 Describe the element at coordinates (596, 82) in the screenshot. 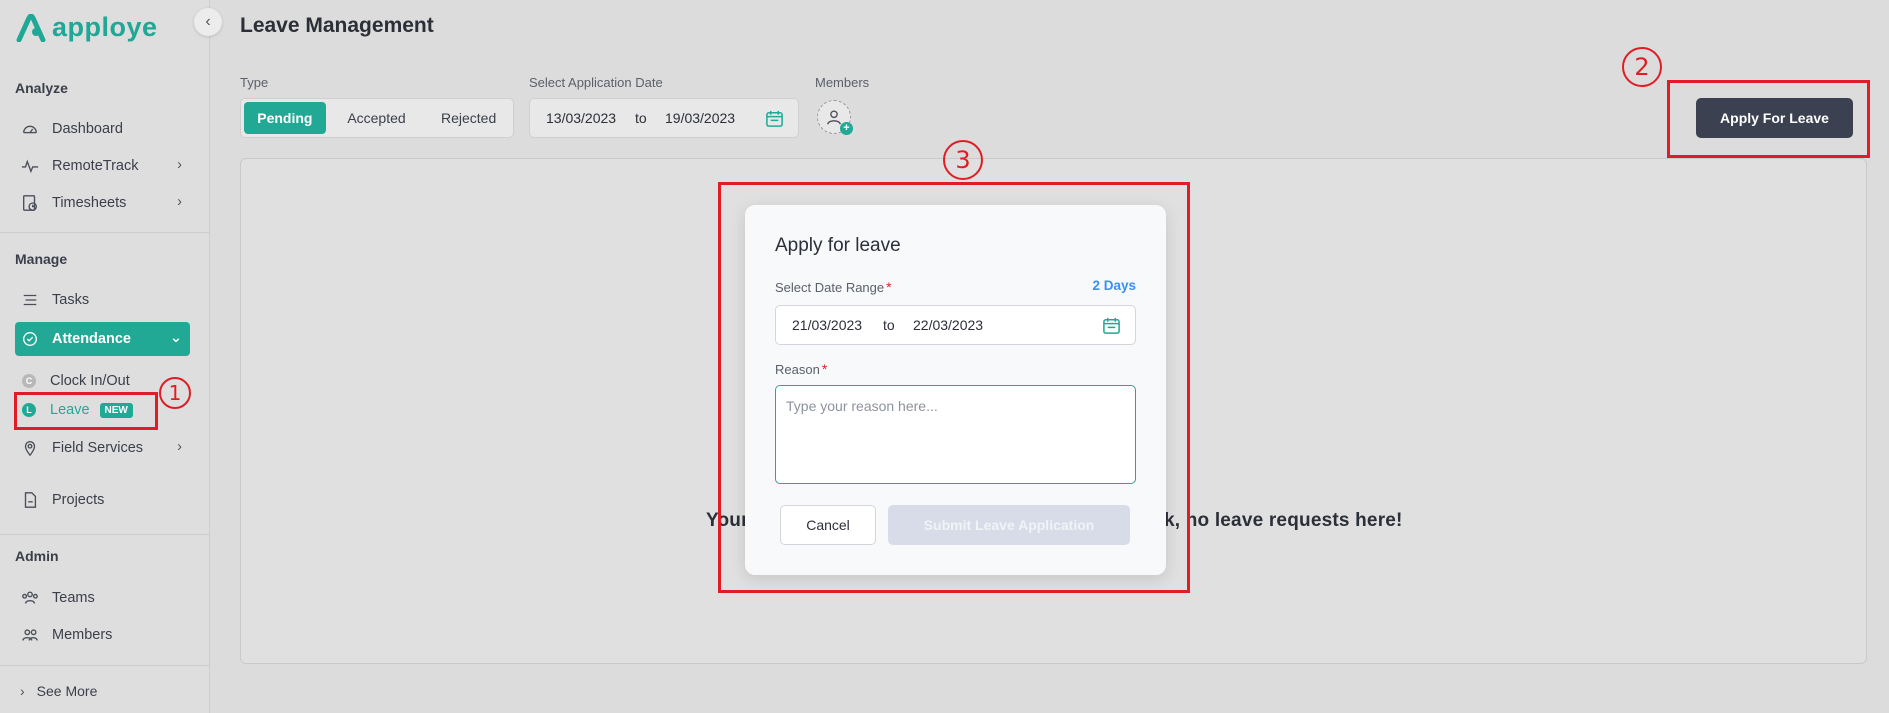

I see `date-filter-label: Select Application Date` at that location.